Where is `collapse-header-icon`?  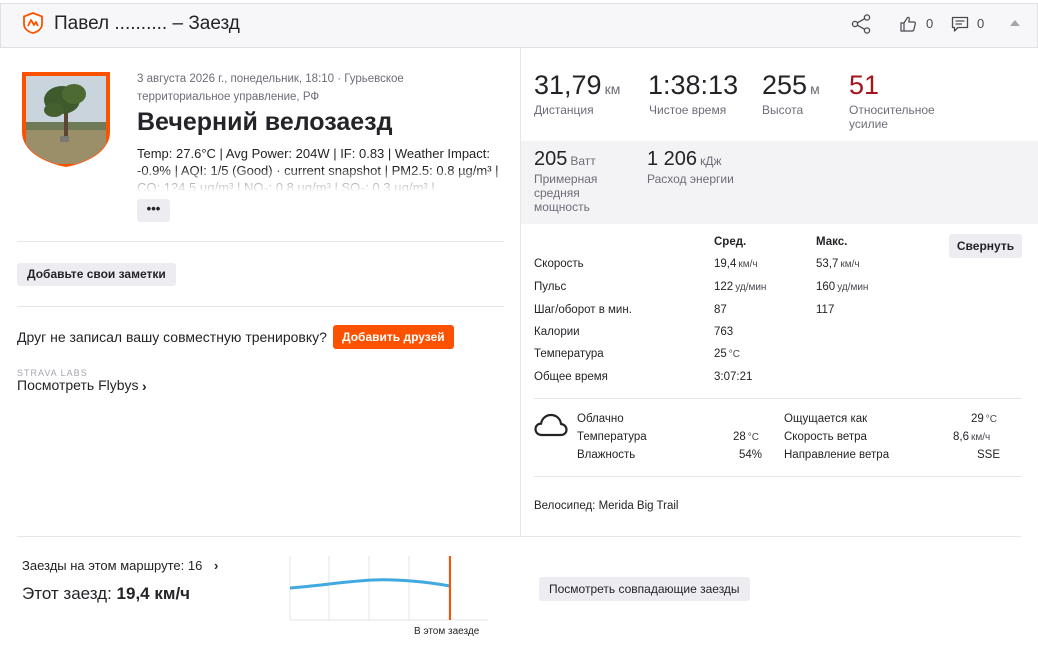 collapse-header-icon is located at coordinates (1015, 23).